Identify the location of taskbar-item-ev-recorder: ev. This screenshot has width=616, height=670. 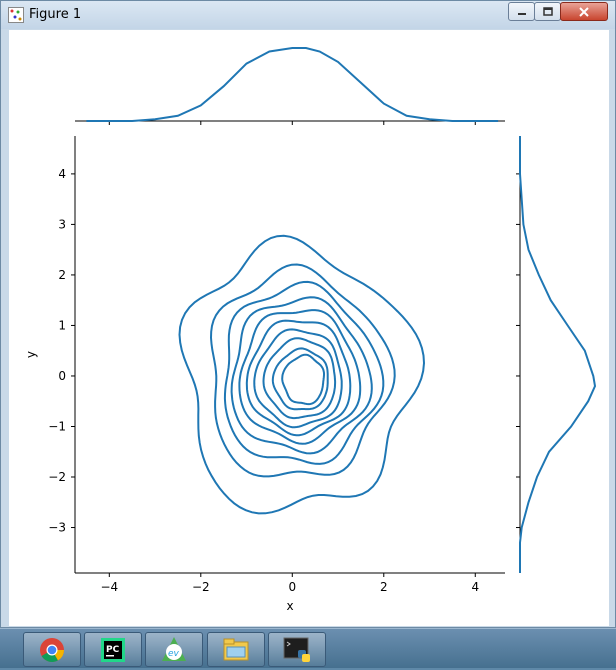
(174, 649).